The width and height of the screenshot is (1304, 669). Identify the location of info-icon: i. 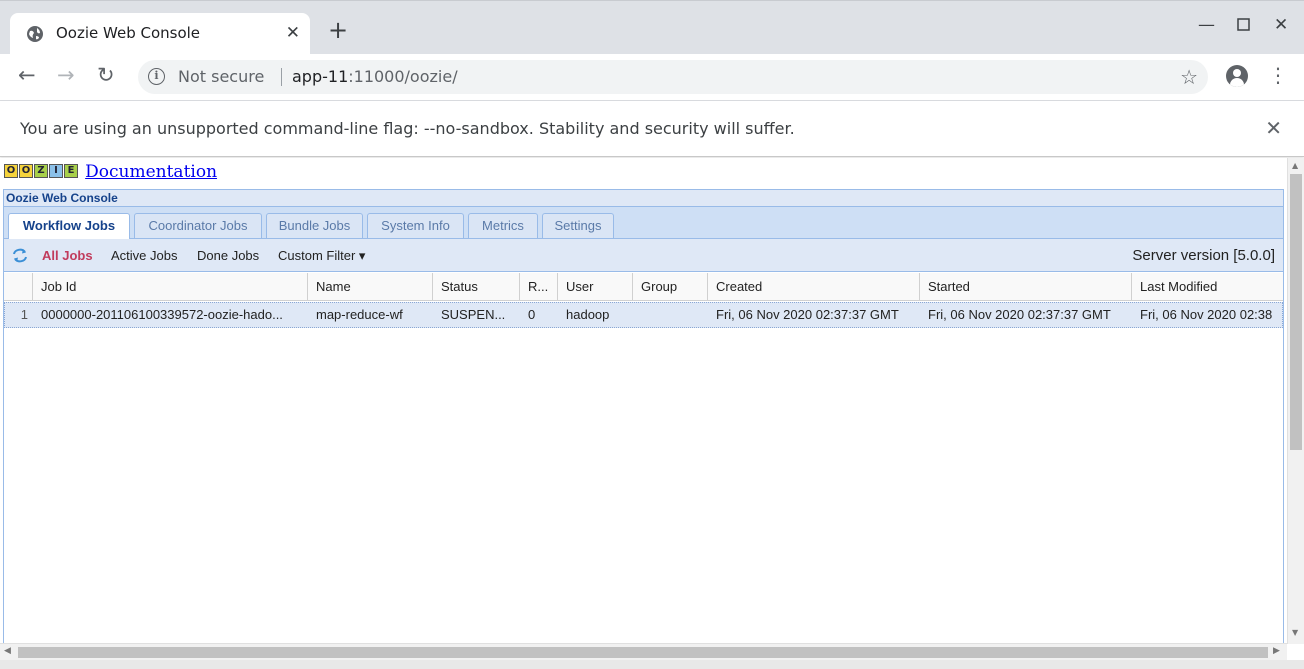
(156, 76).